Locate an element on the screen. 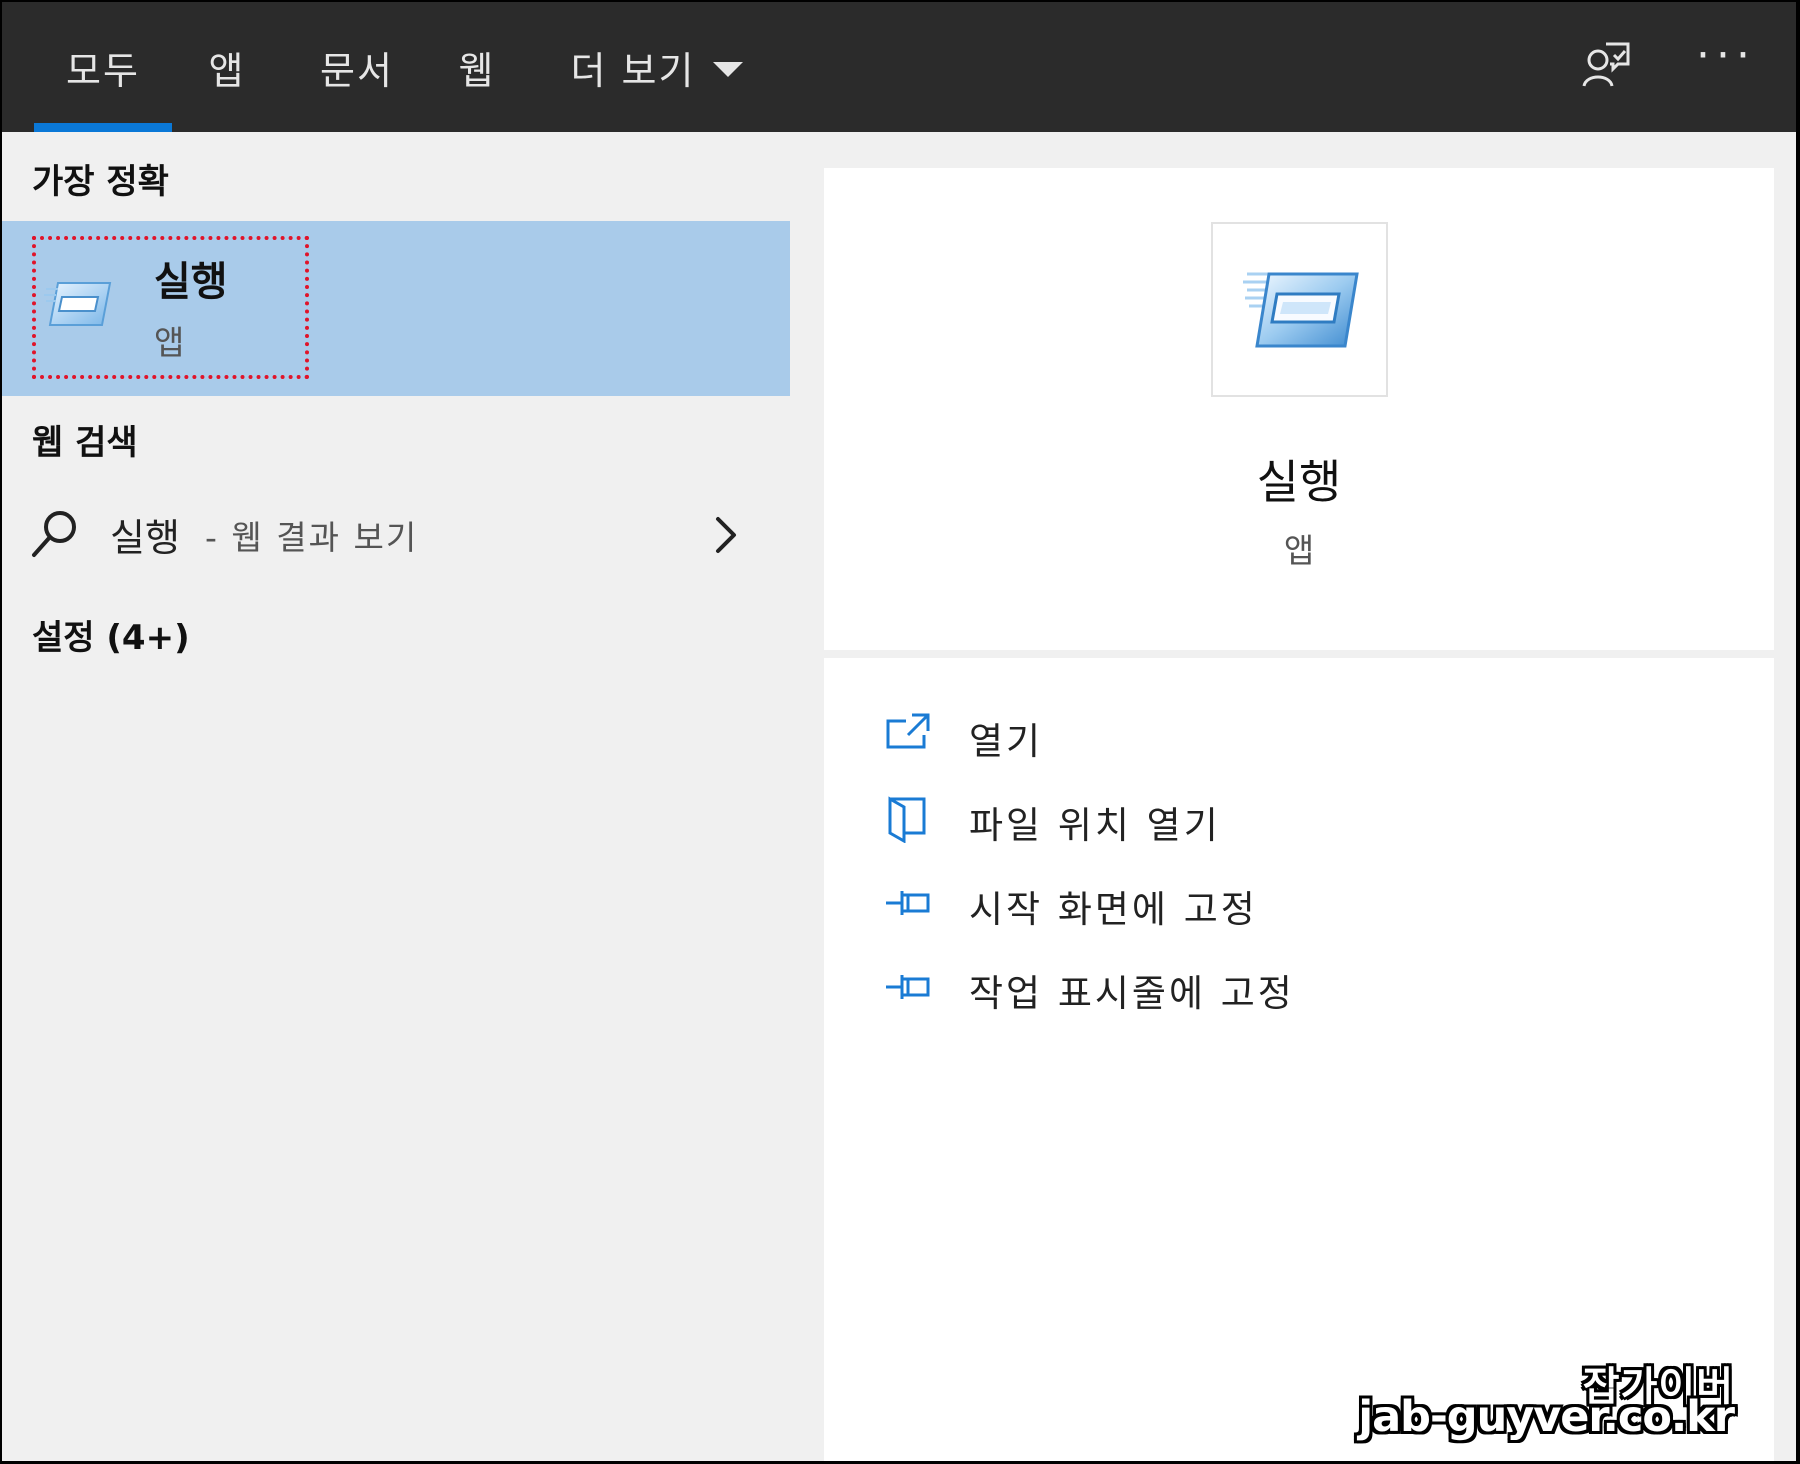 The image size is (1800, 1464). search-icon is located at coordinates (54, 534).